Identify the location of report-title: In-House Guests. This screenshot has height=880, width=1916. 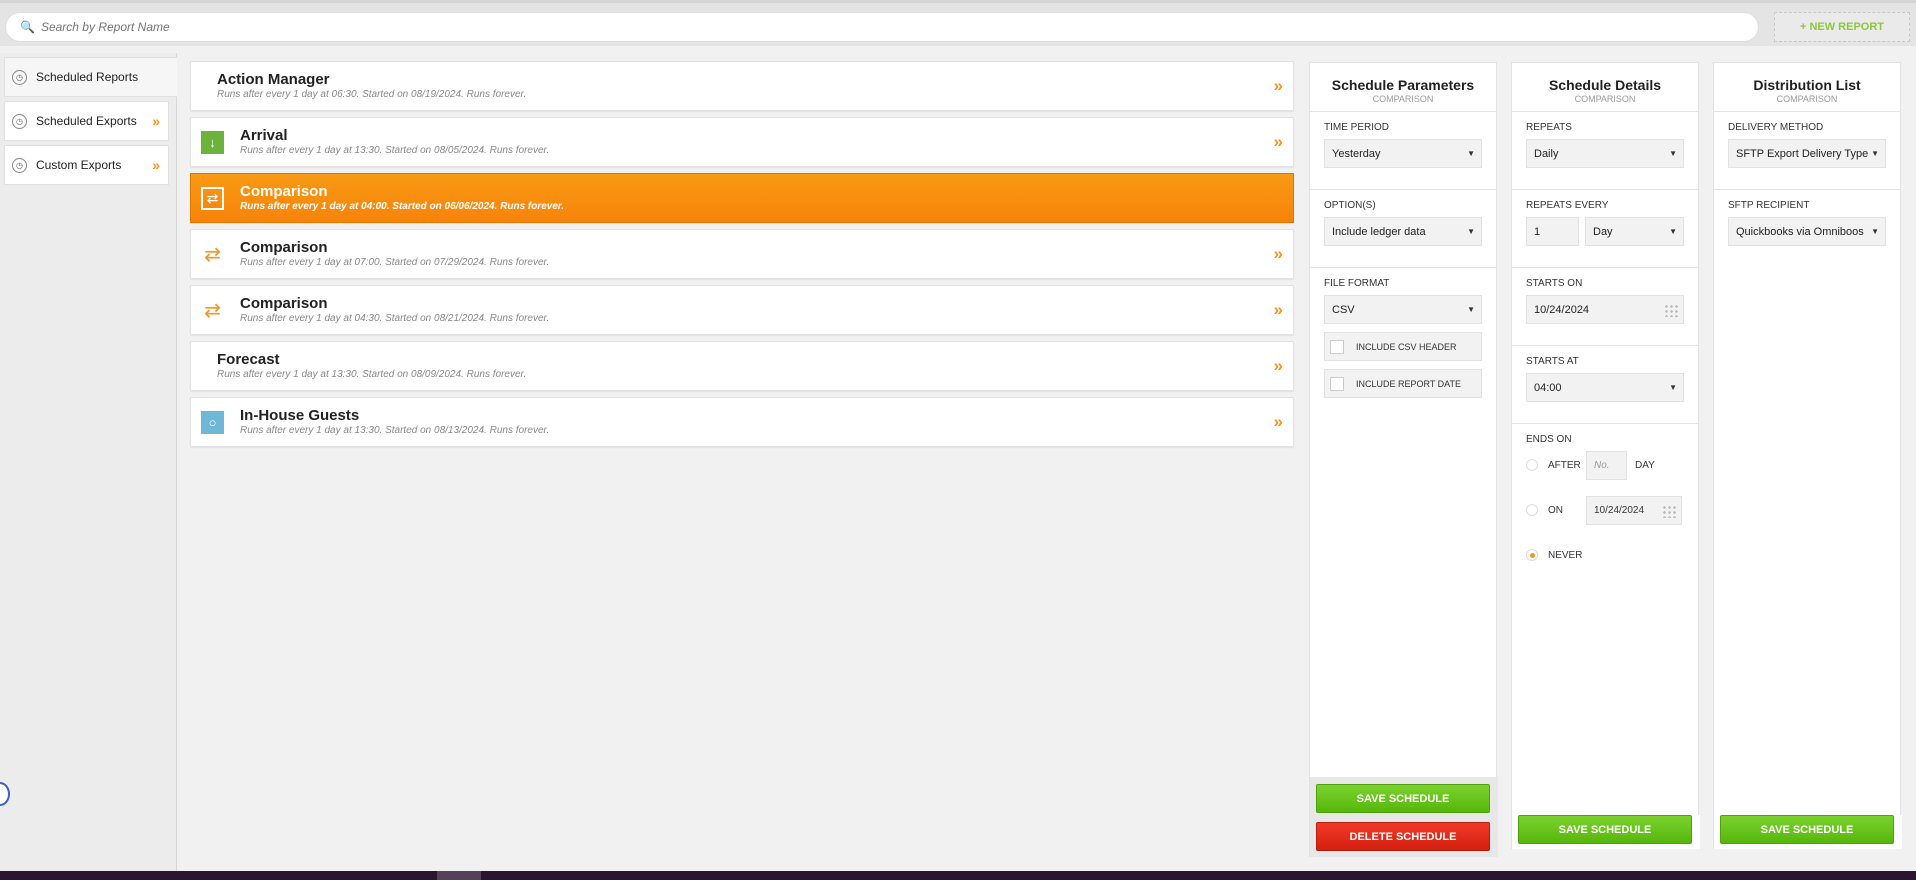
(300, 415).